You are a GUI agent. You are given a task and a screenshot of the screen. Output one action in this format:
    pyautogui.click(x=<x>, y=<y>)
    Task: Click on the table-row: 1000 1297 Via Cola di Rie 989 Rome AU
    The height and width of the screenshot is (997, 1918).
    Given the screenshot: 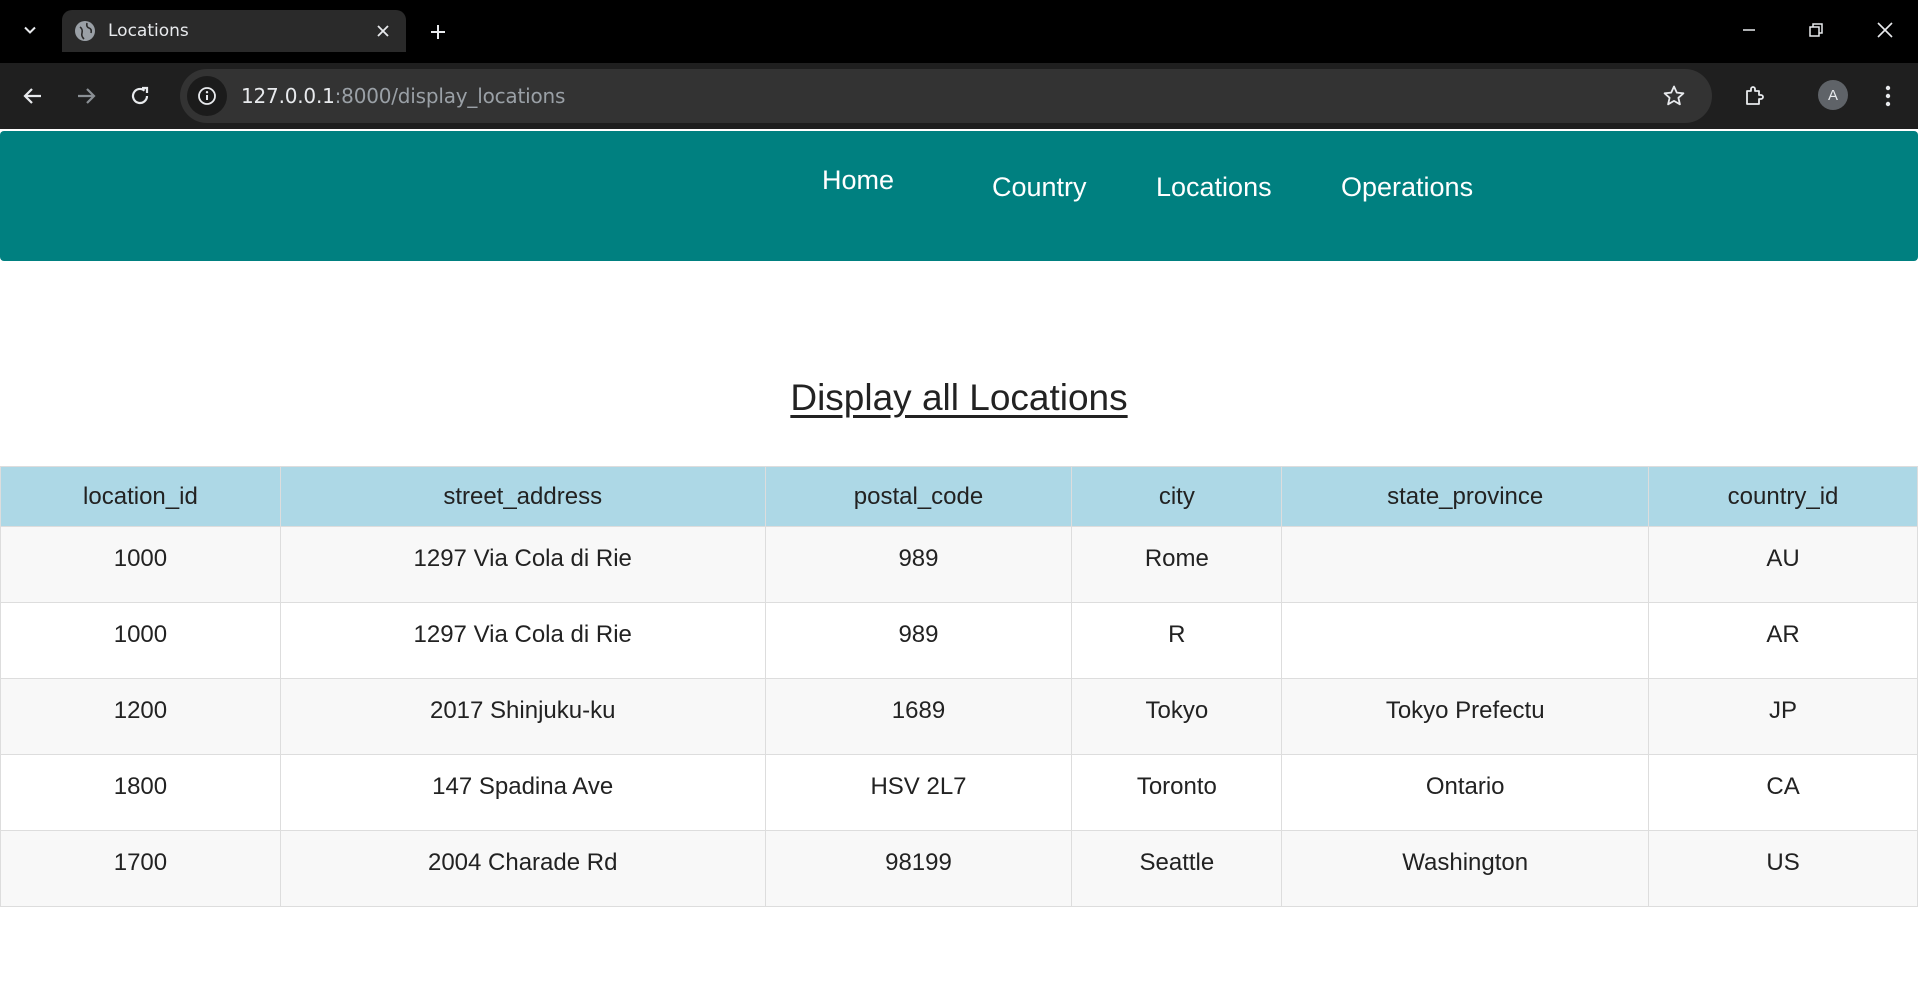 What is the action you would take?
    pyautogui.click(x=959, y=564)
    